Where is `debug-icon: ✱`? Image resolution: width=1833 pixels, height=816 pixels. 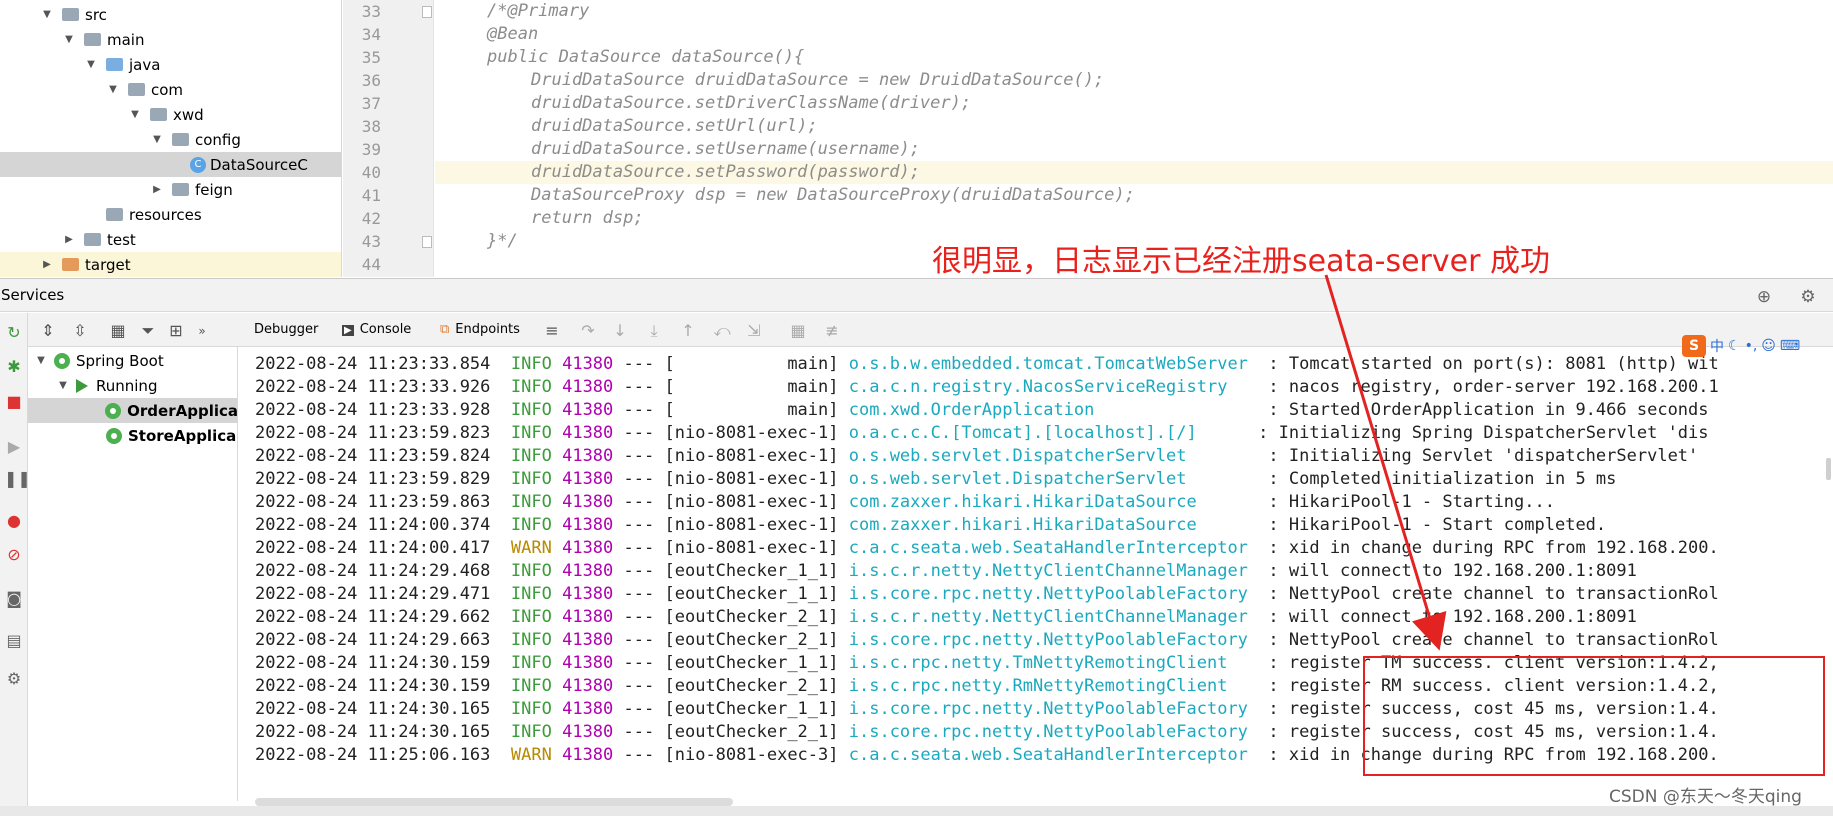 debug-icon: ✱ is located at coordinates (14, 367).